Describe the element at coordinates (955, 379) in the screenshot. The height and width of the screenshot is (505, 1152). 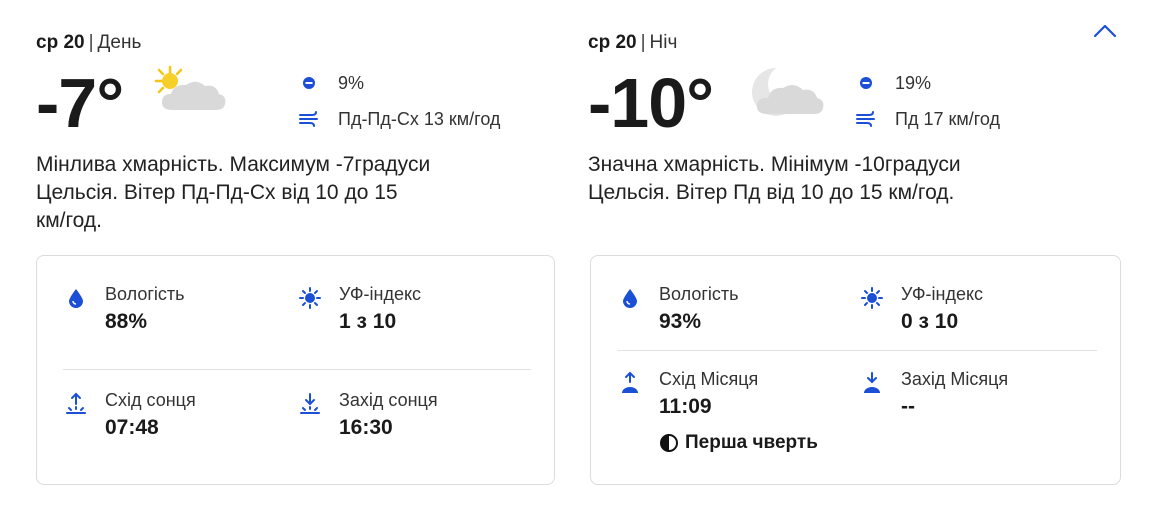
I see `moonset-label: Захід Місяця` at that location.